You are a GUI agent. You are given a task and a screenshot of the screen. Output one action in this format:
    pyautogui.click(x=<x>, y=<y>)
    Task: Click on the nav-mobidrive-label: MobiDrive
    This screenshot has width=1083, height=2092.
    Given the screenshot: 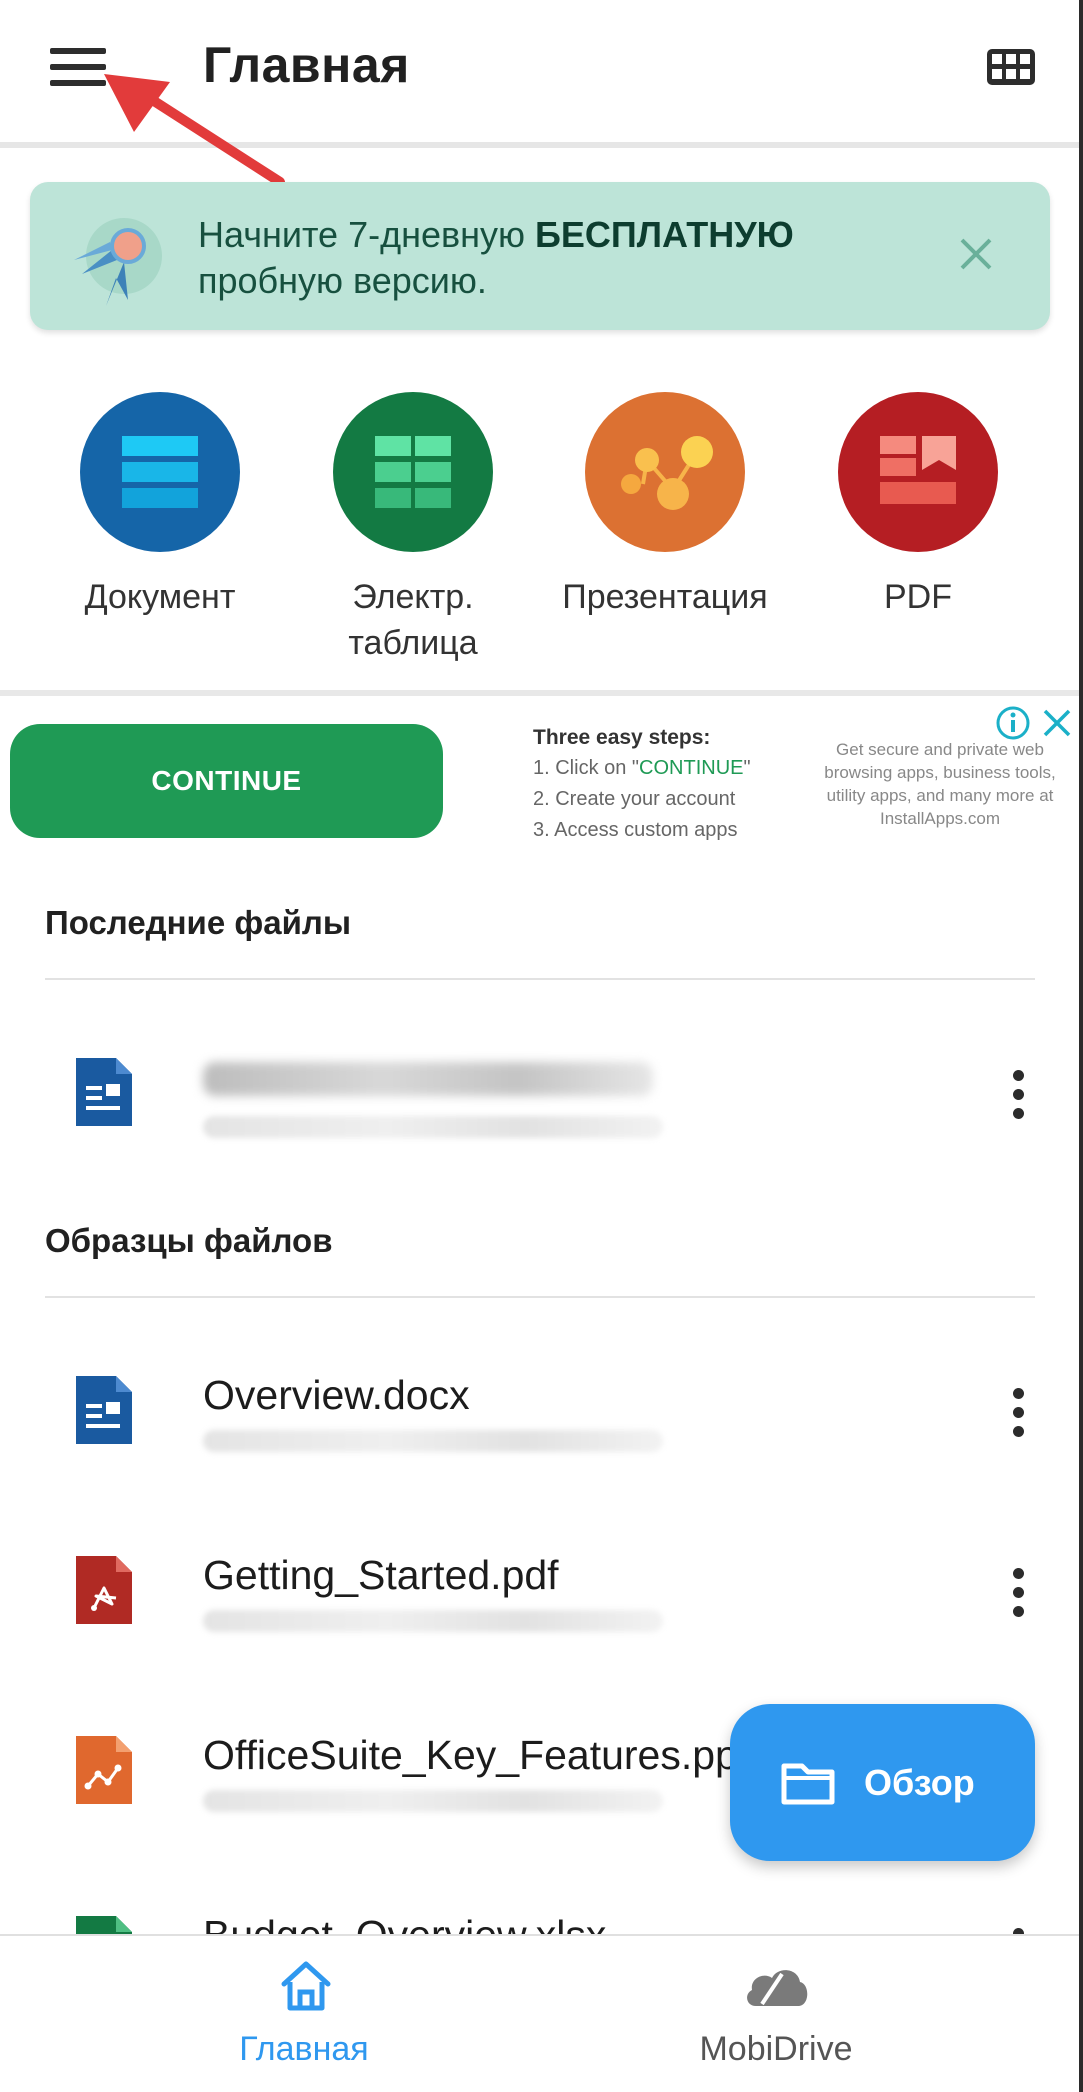 What is the action you would take?
    pyautogui.click(x=776, y=2049)
    